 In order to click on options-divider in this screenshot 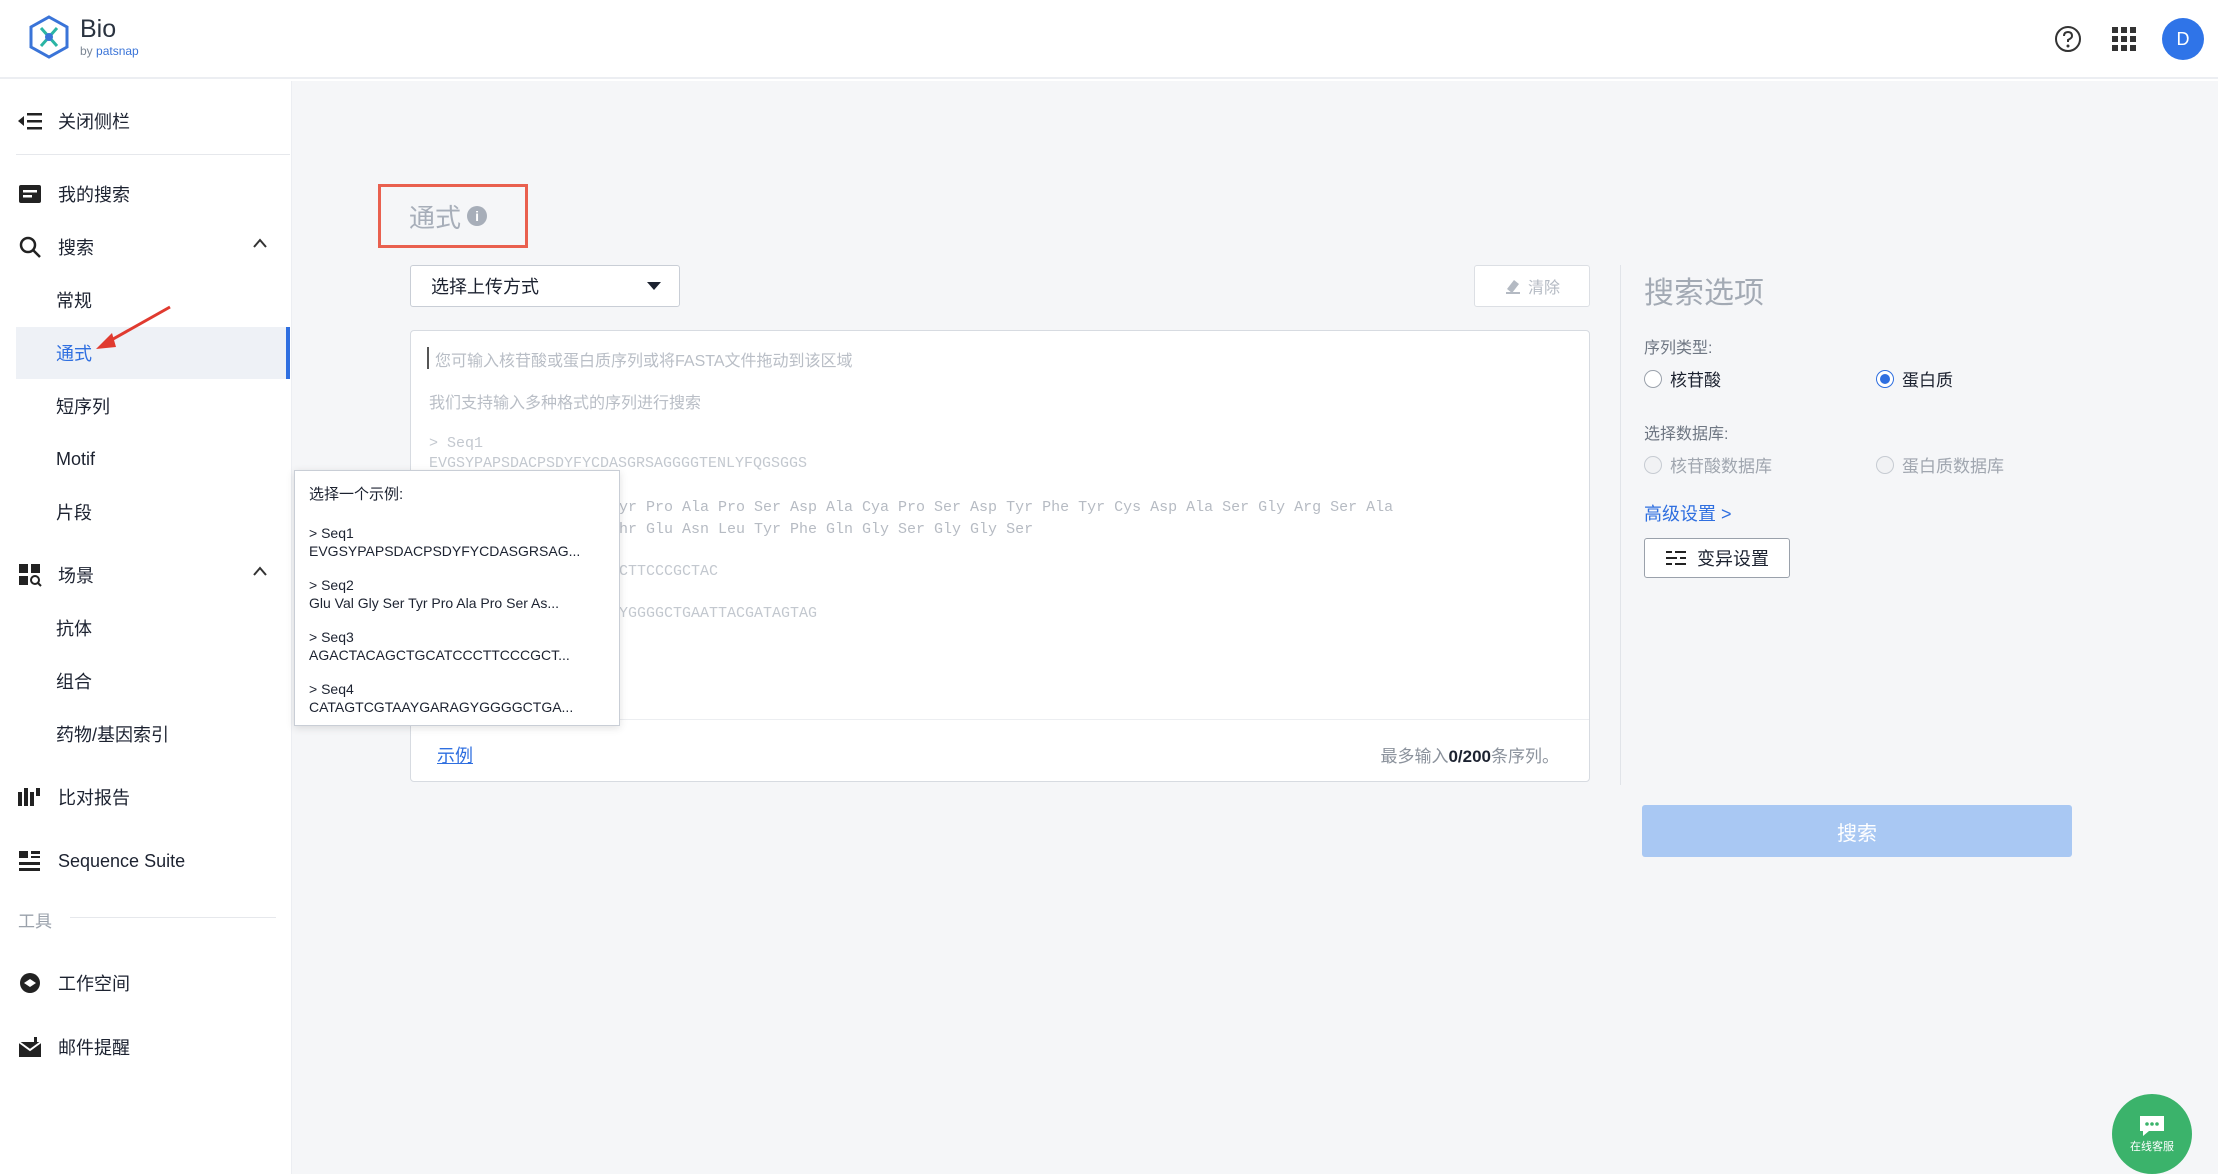, I will do `click(1620, 525)`.